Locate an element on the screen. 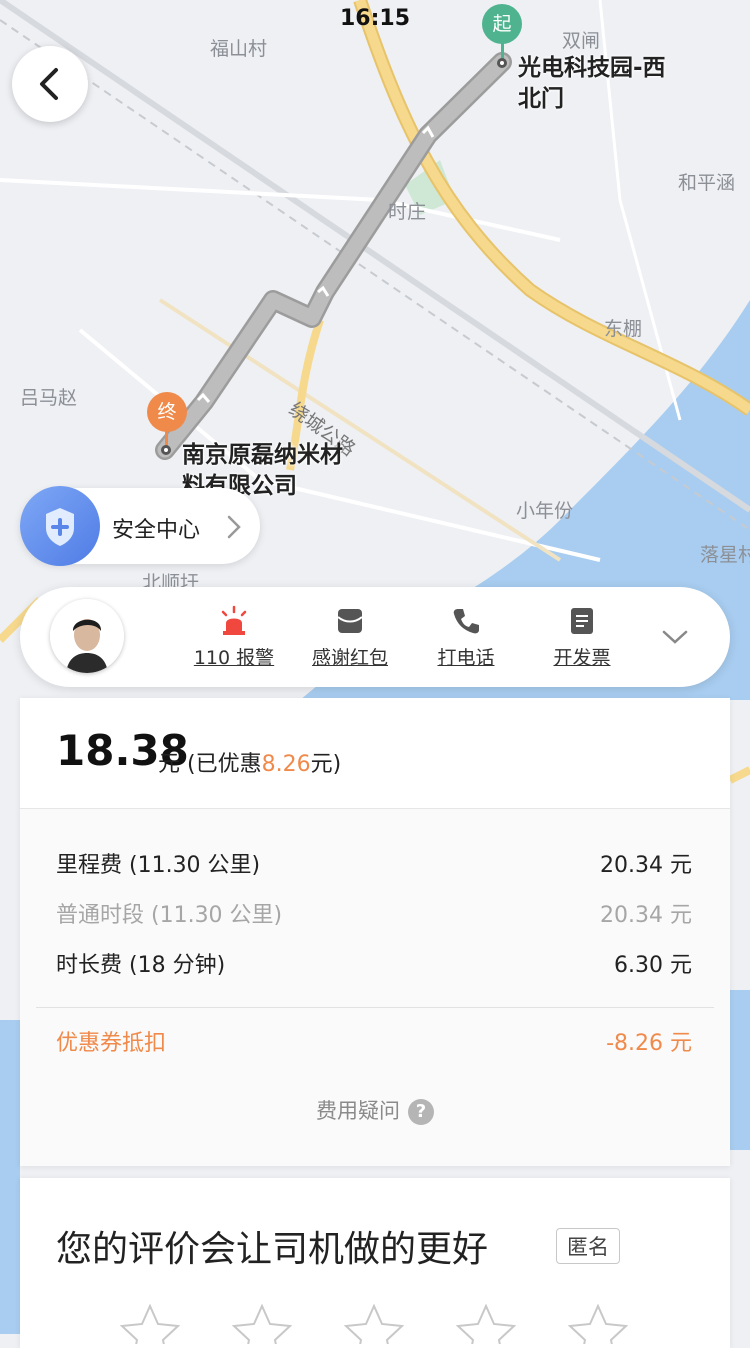 This screenshot has width=750, height=1348. emergency-110-button: 110 报警 is located at coordinates (234, 637).